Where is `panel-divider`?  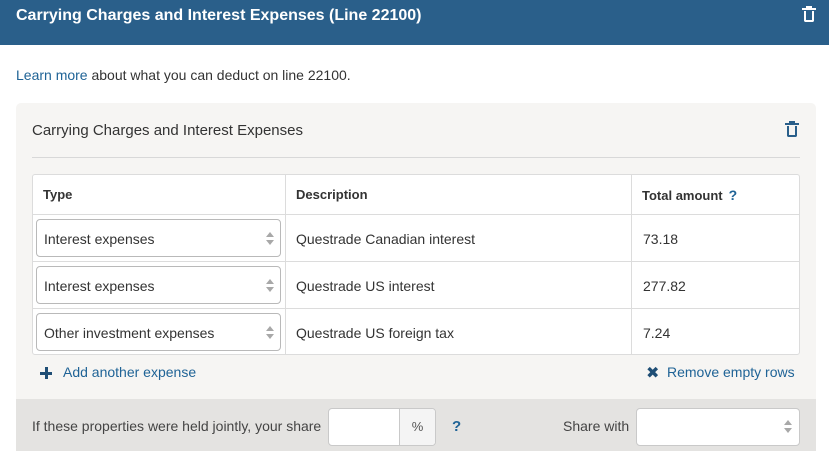 panel-divider is located at coordinates (416, 157).